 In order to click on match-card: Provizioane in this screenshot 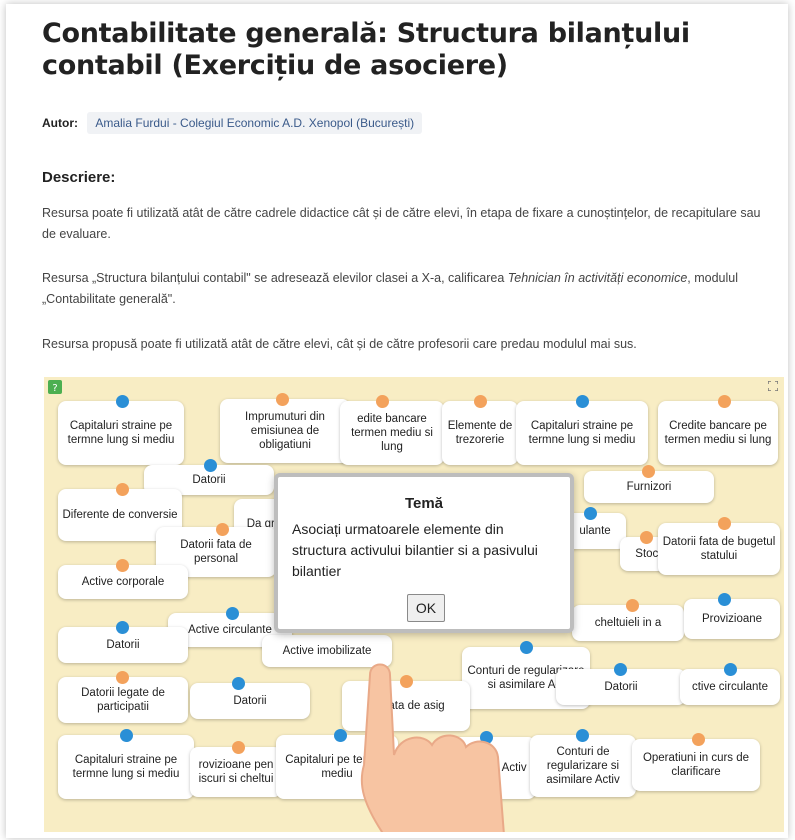, I will do `click(732, 619)`.